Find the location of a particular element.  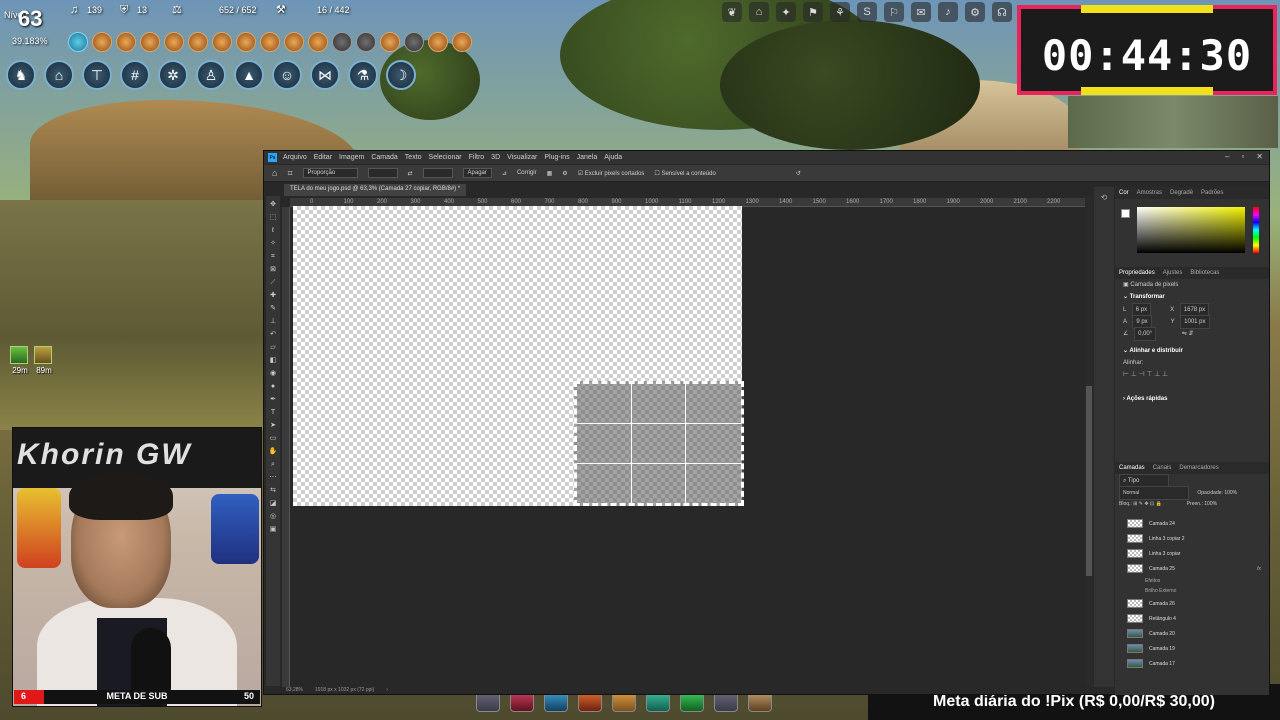

hand-tool-icon: ✋ is located at coordinates (273, 452).